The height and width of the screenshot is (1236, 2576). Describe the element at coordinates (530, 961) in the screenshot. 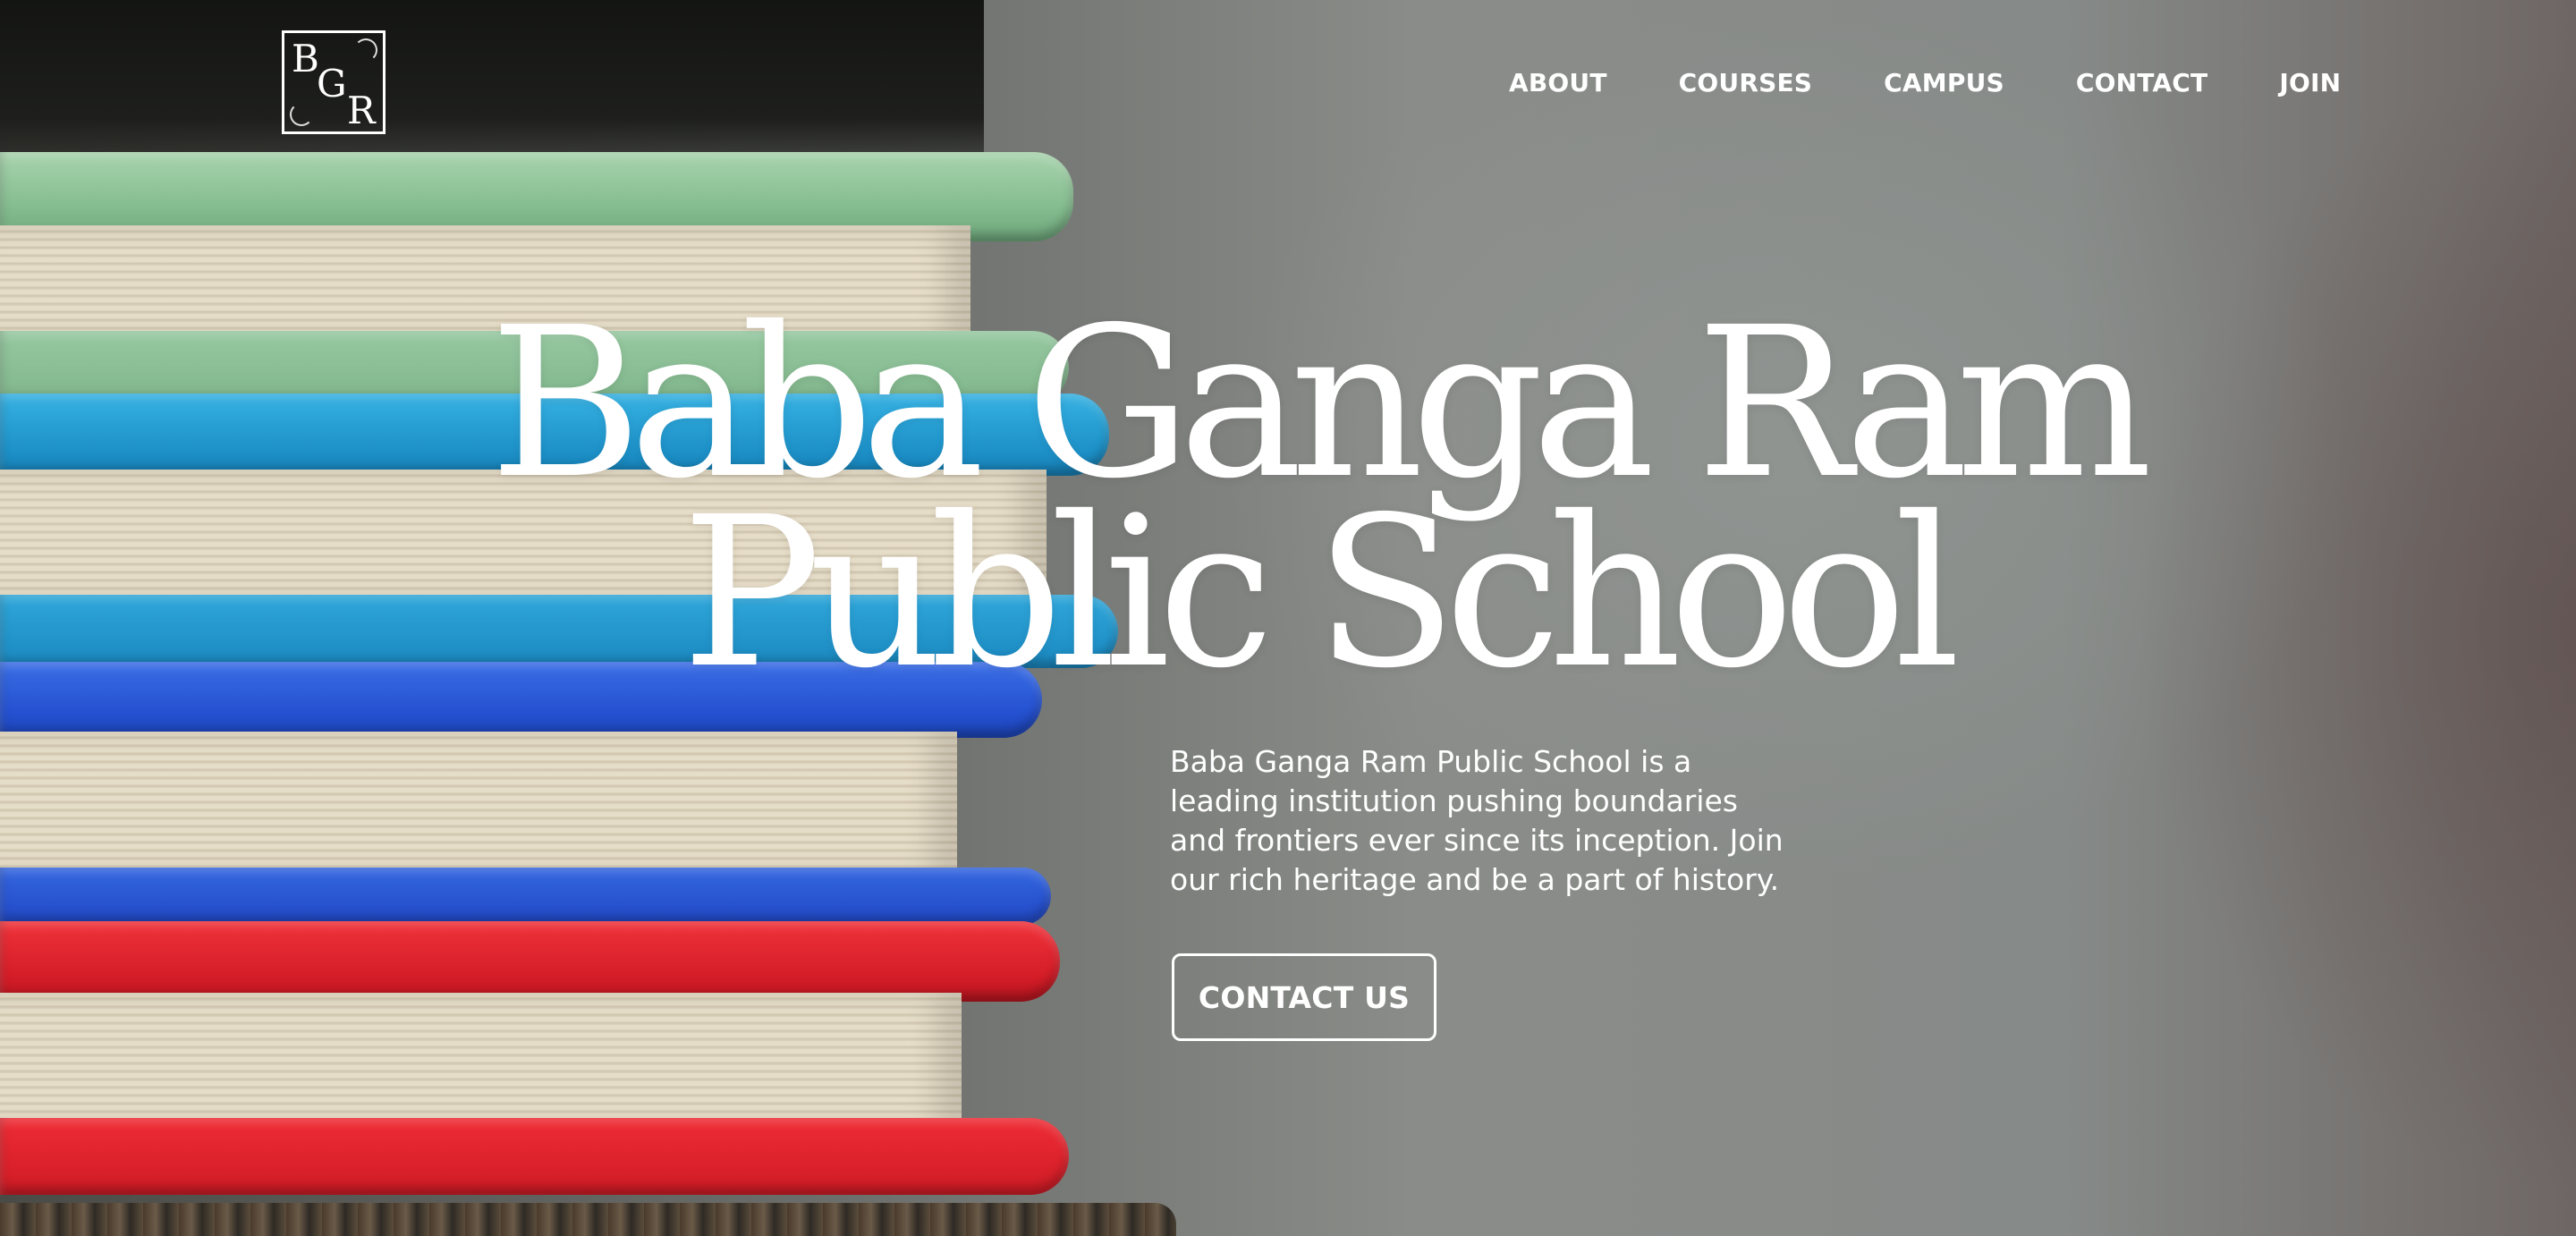

I see `book-cover-red-top` at that location.